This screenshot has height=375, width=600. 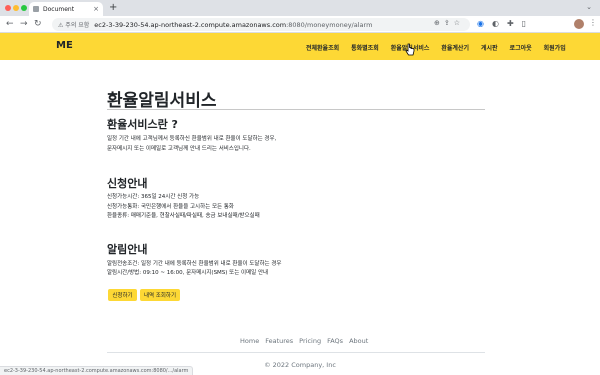 I want to click on apply-button: 신청하기, so click(x=122, y=295).